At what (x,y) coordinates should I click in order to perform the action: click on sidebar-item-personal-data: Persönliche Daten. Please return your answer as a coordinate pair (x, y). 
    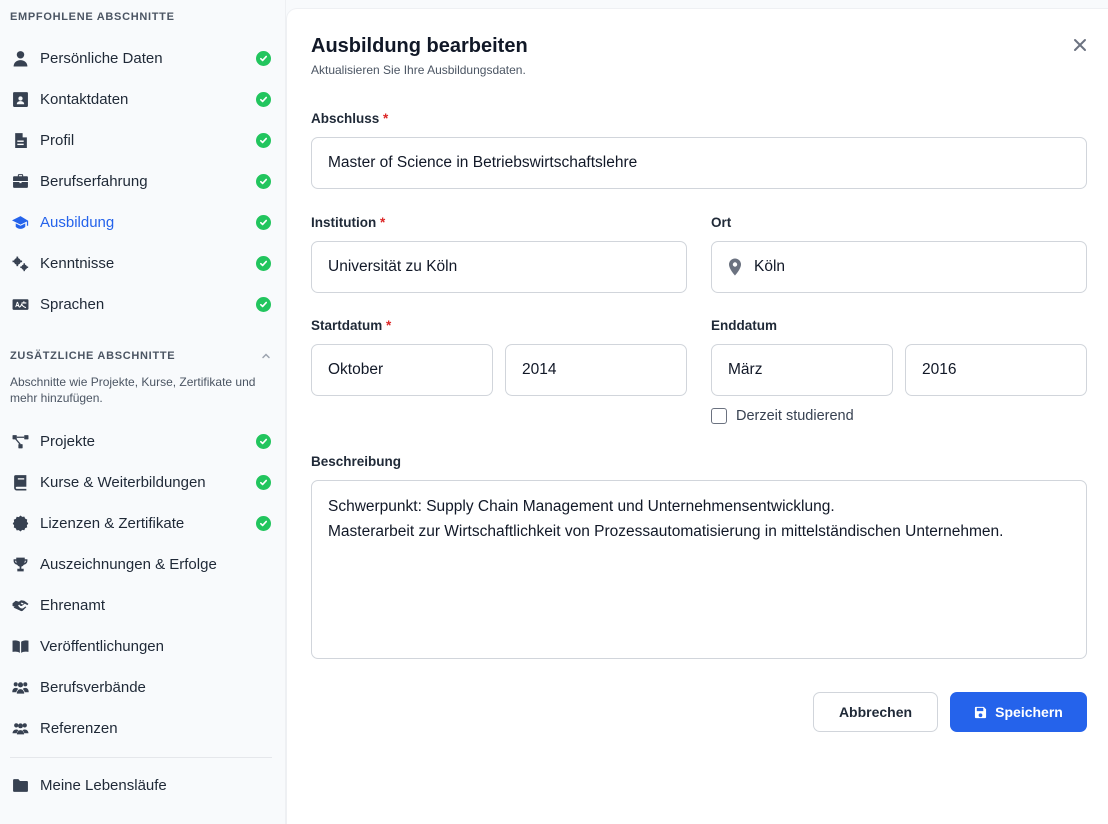
    Looking at the image, I should click on (141, 58).